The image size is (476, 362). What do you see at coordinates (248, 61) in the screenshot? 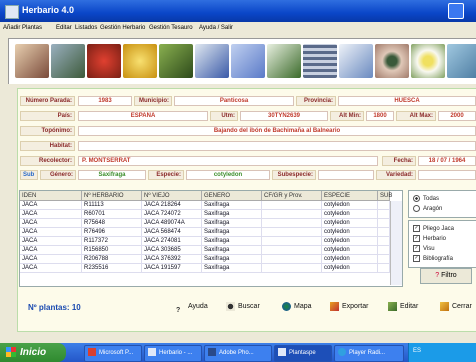
I see `documents-photo-icon` at bounding box center [248, 61].